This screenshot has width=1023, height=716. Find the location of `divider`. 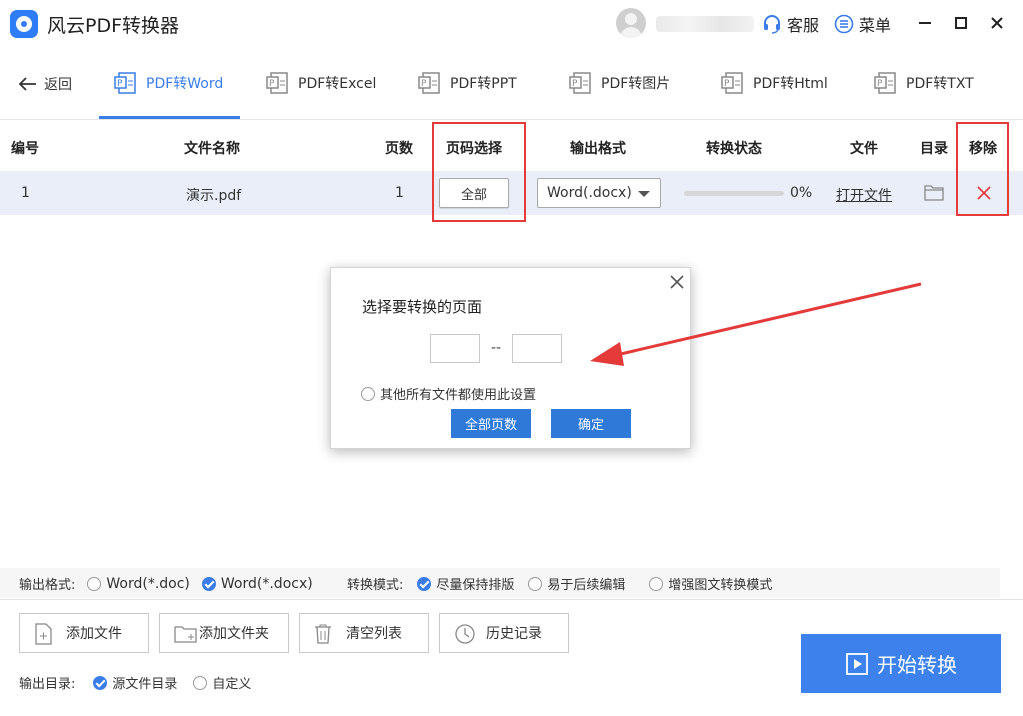

divider is located at coordinates (511, 599).